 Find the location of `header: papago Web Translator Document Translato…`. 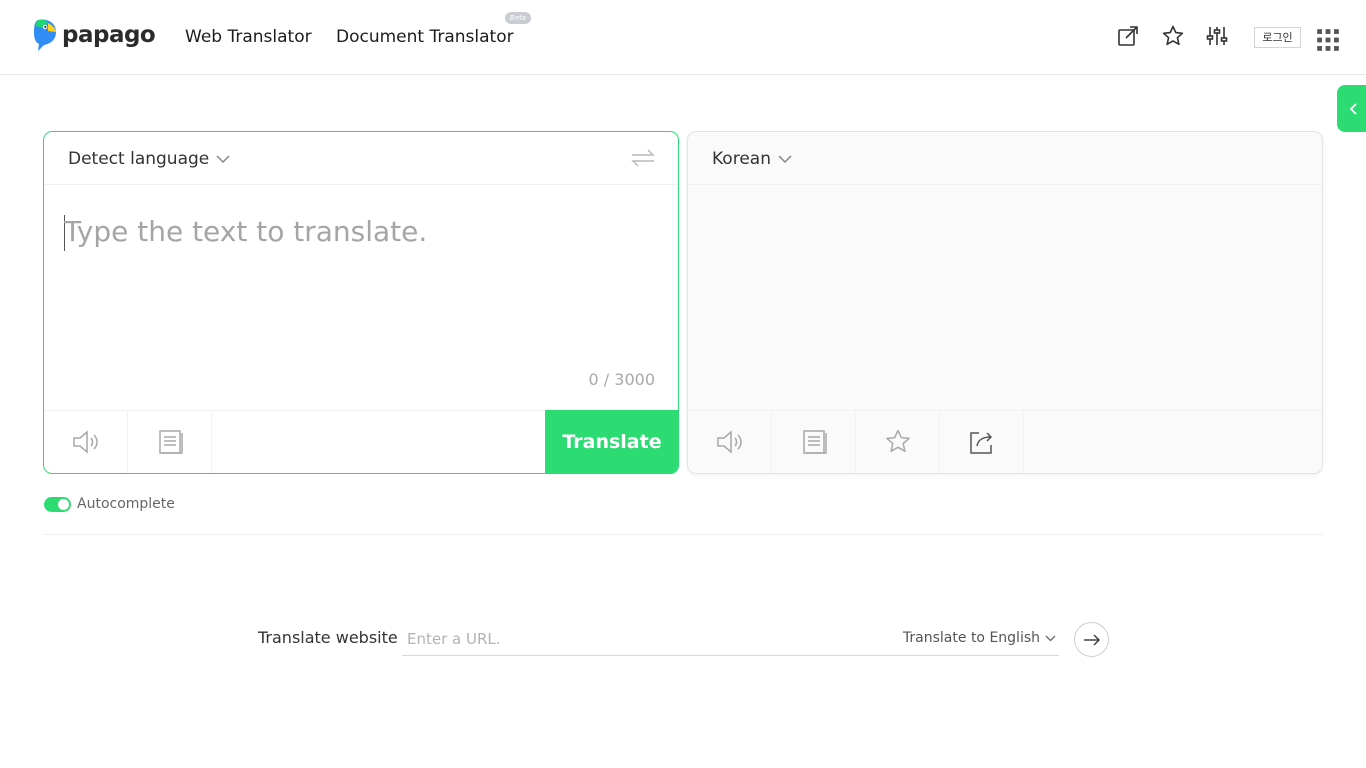

header: papago Web Translator Document Translato… is located at coordinates (683, 37).